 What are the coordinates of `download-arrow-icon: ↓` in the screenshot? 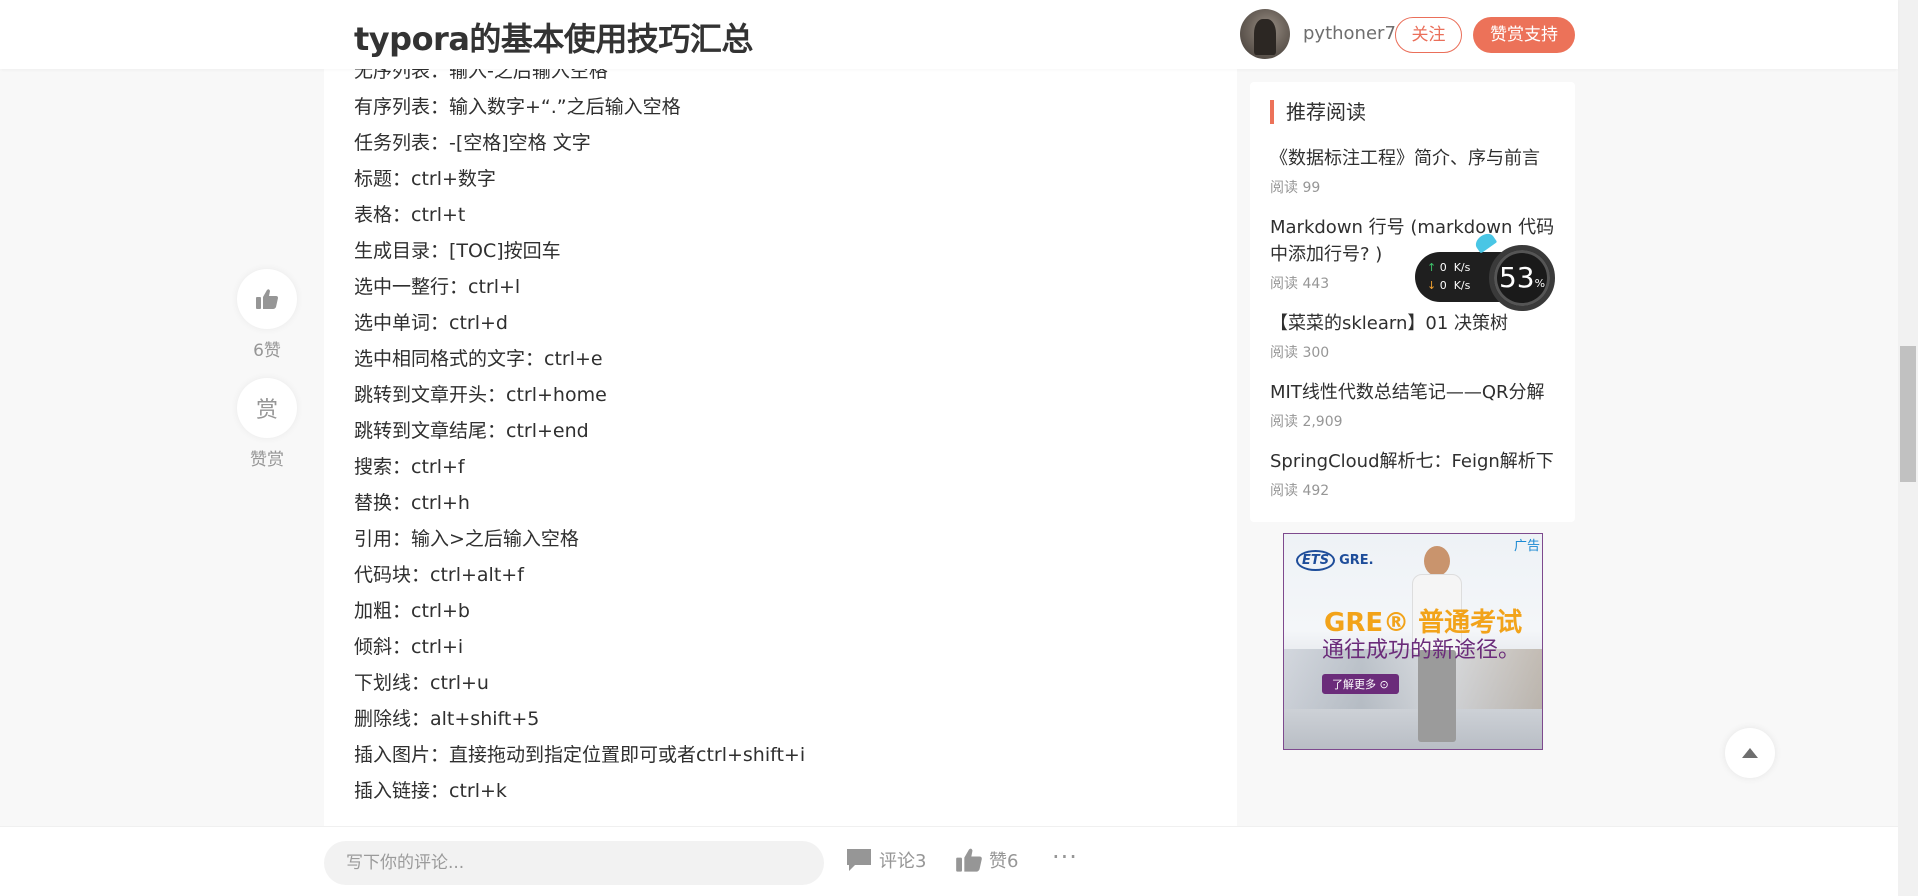 It's located at (1432, 285).